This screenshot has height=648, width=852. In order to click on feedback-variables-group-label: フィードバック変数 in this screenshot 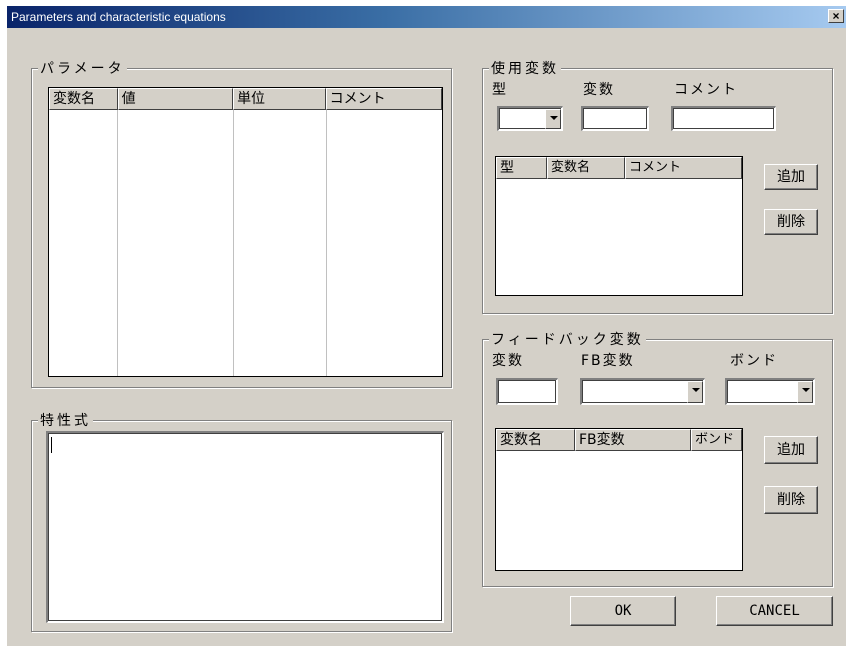, I will do `click(567, 339)`.